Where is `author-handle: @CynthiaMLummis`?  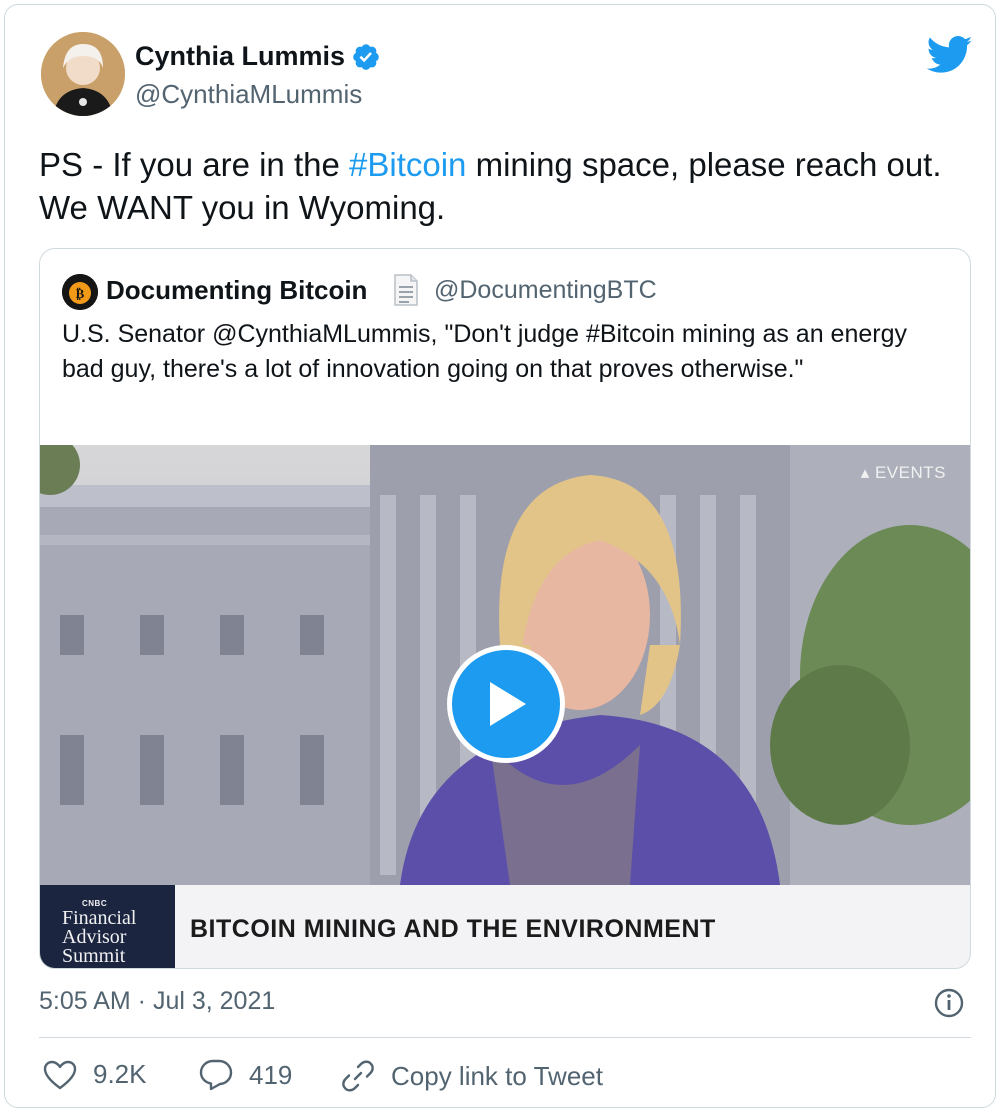
author-handle: @CynthiaMLummis is located at coordinates (248, 94).